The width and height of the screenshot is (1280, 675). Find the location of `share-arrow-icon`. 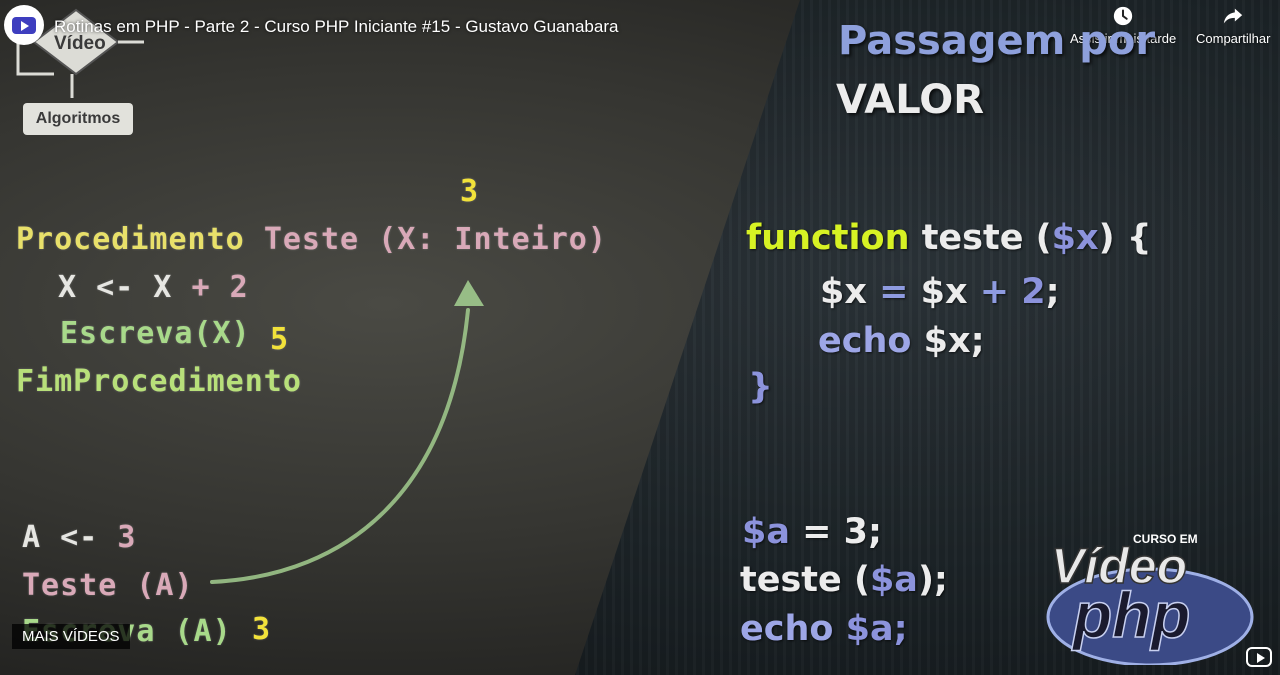

share-arrow-icon is located at coordinates (1233, 16).